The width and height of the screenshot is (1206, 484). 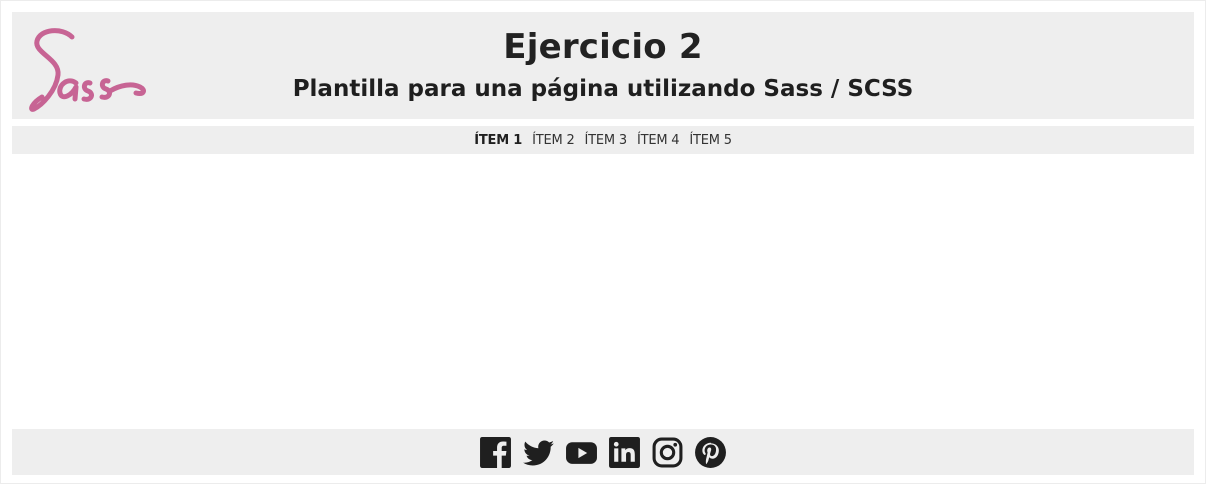 I want to click on linkedin-icon, so click(x=624, y=452).